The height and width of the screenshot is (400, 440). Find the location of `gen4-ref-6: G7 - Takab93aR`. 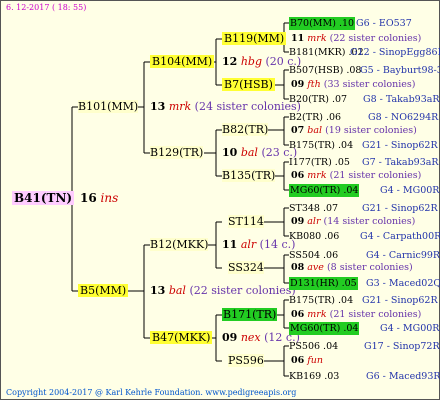

gen4-ref-6: G7 - Takab93aR is located at coordinates (400, 162).